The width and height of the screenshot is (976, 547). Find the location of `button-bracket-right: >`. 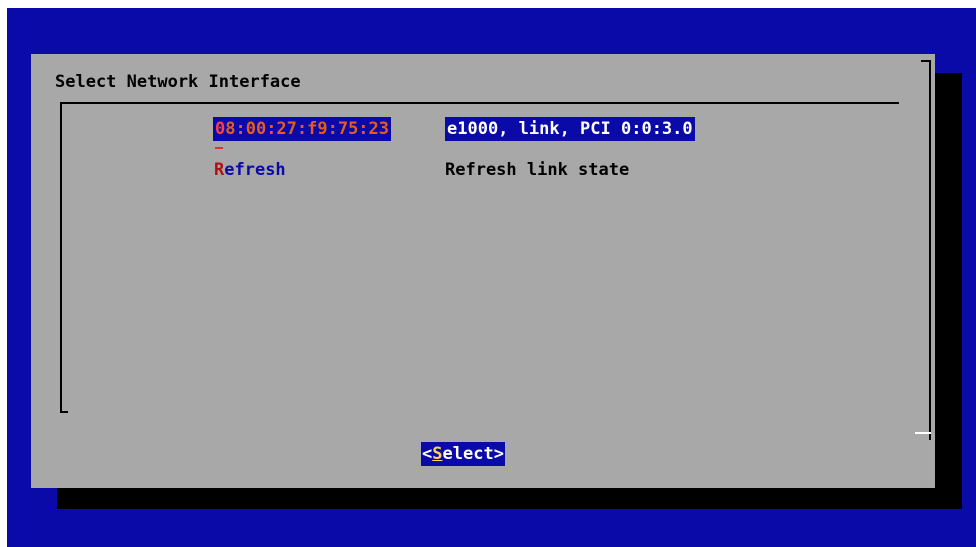

button-bracket-right: > is located at coordinates (498, 454).